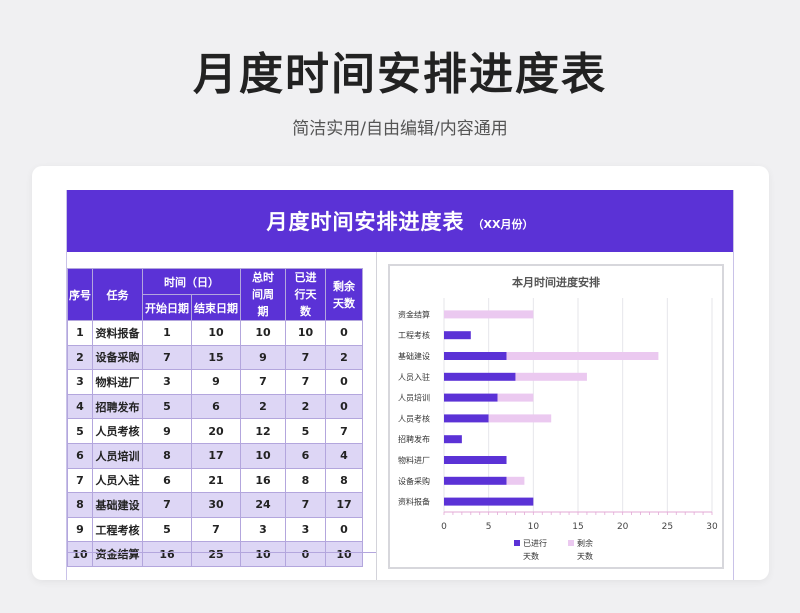  Describe the element at coordinates (305, 480) in the screenshot. I see `cell-done: 8` at that location.